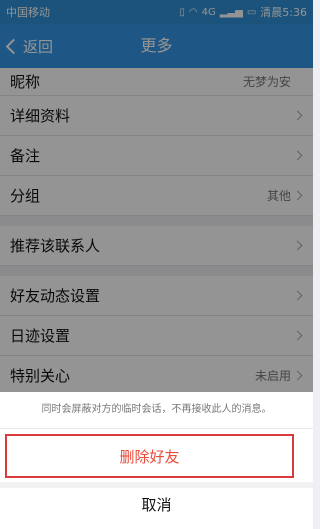 This screenshot has height=529, width=320. Describe the element at coordinates (156, 504) in the screenshot. I see `cancel-button: 取消` at that location.